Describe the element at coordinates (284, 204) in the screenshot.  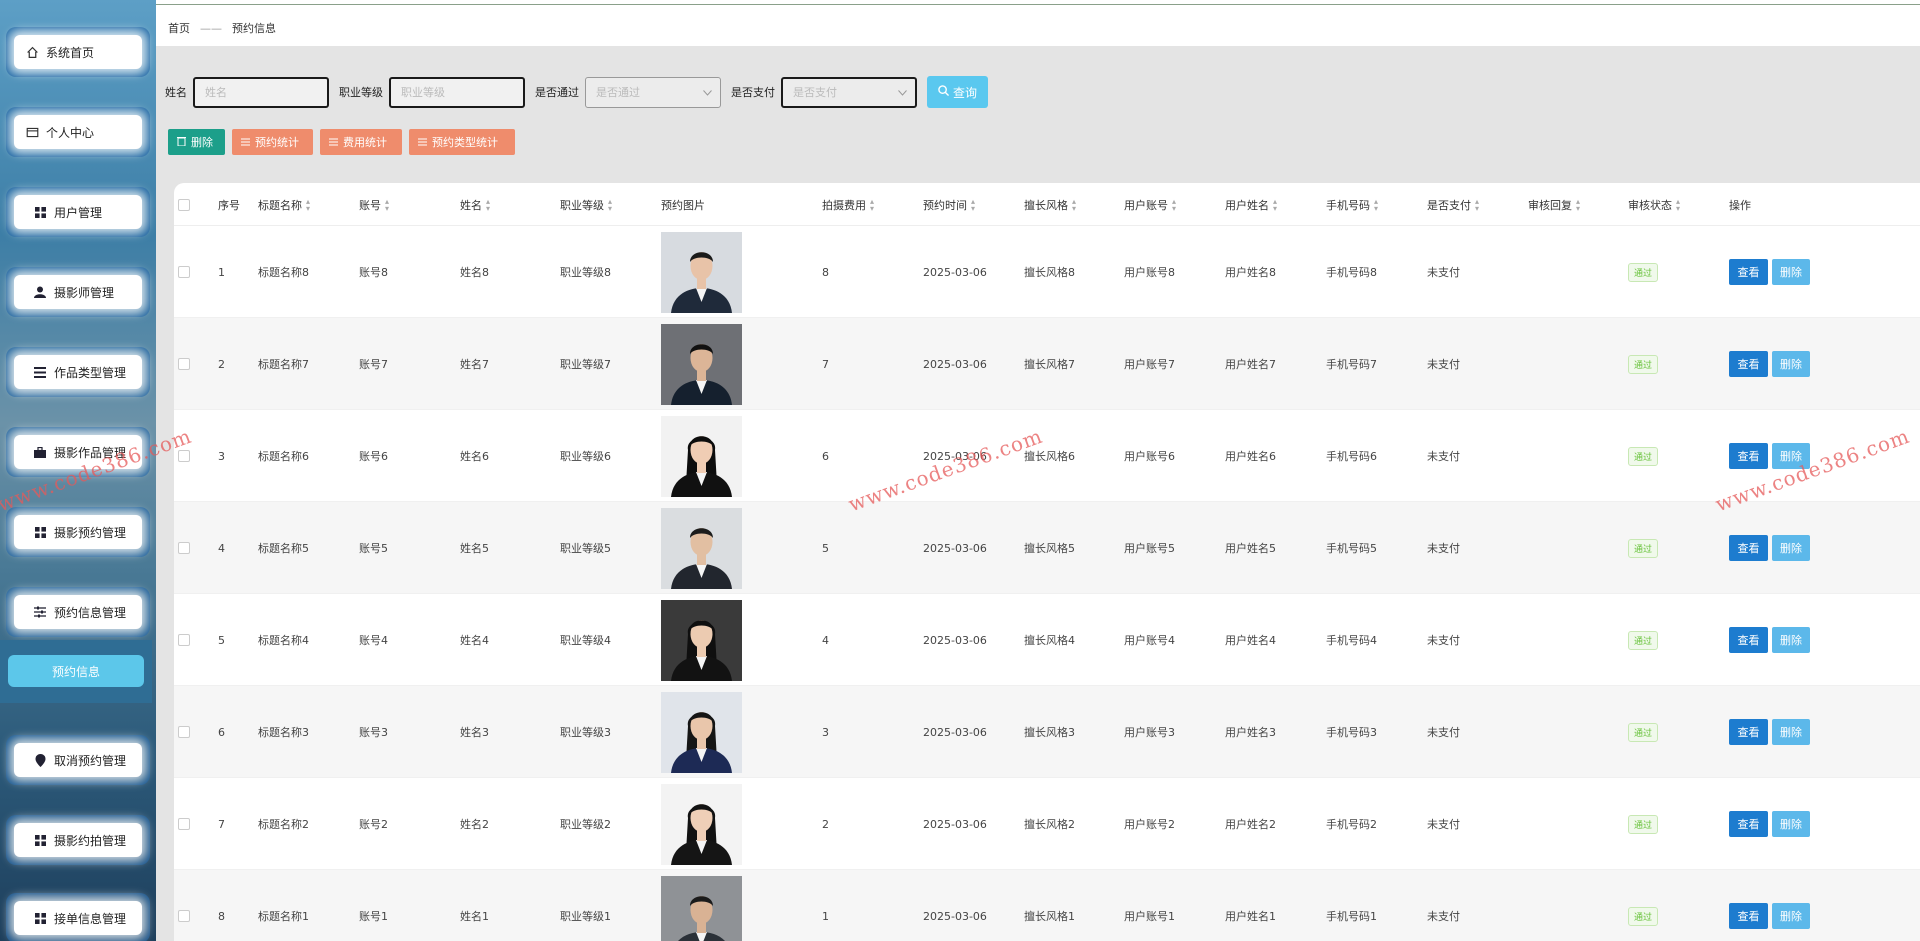
I see `header-title: 标题名称 ▴ ▾` at that location.